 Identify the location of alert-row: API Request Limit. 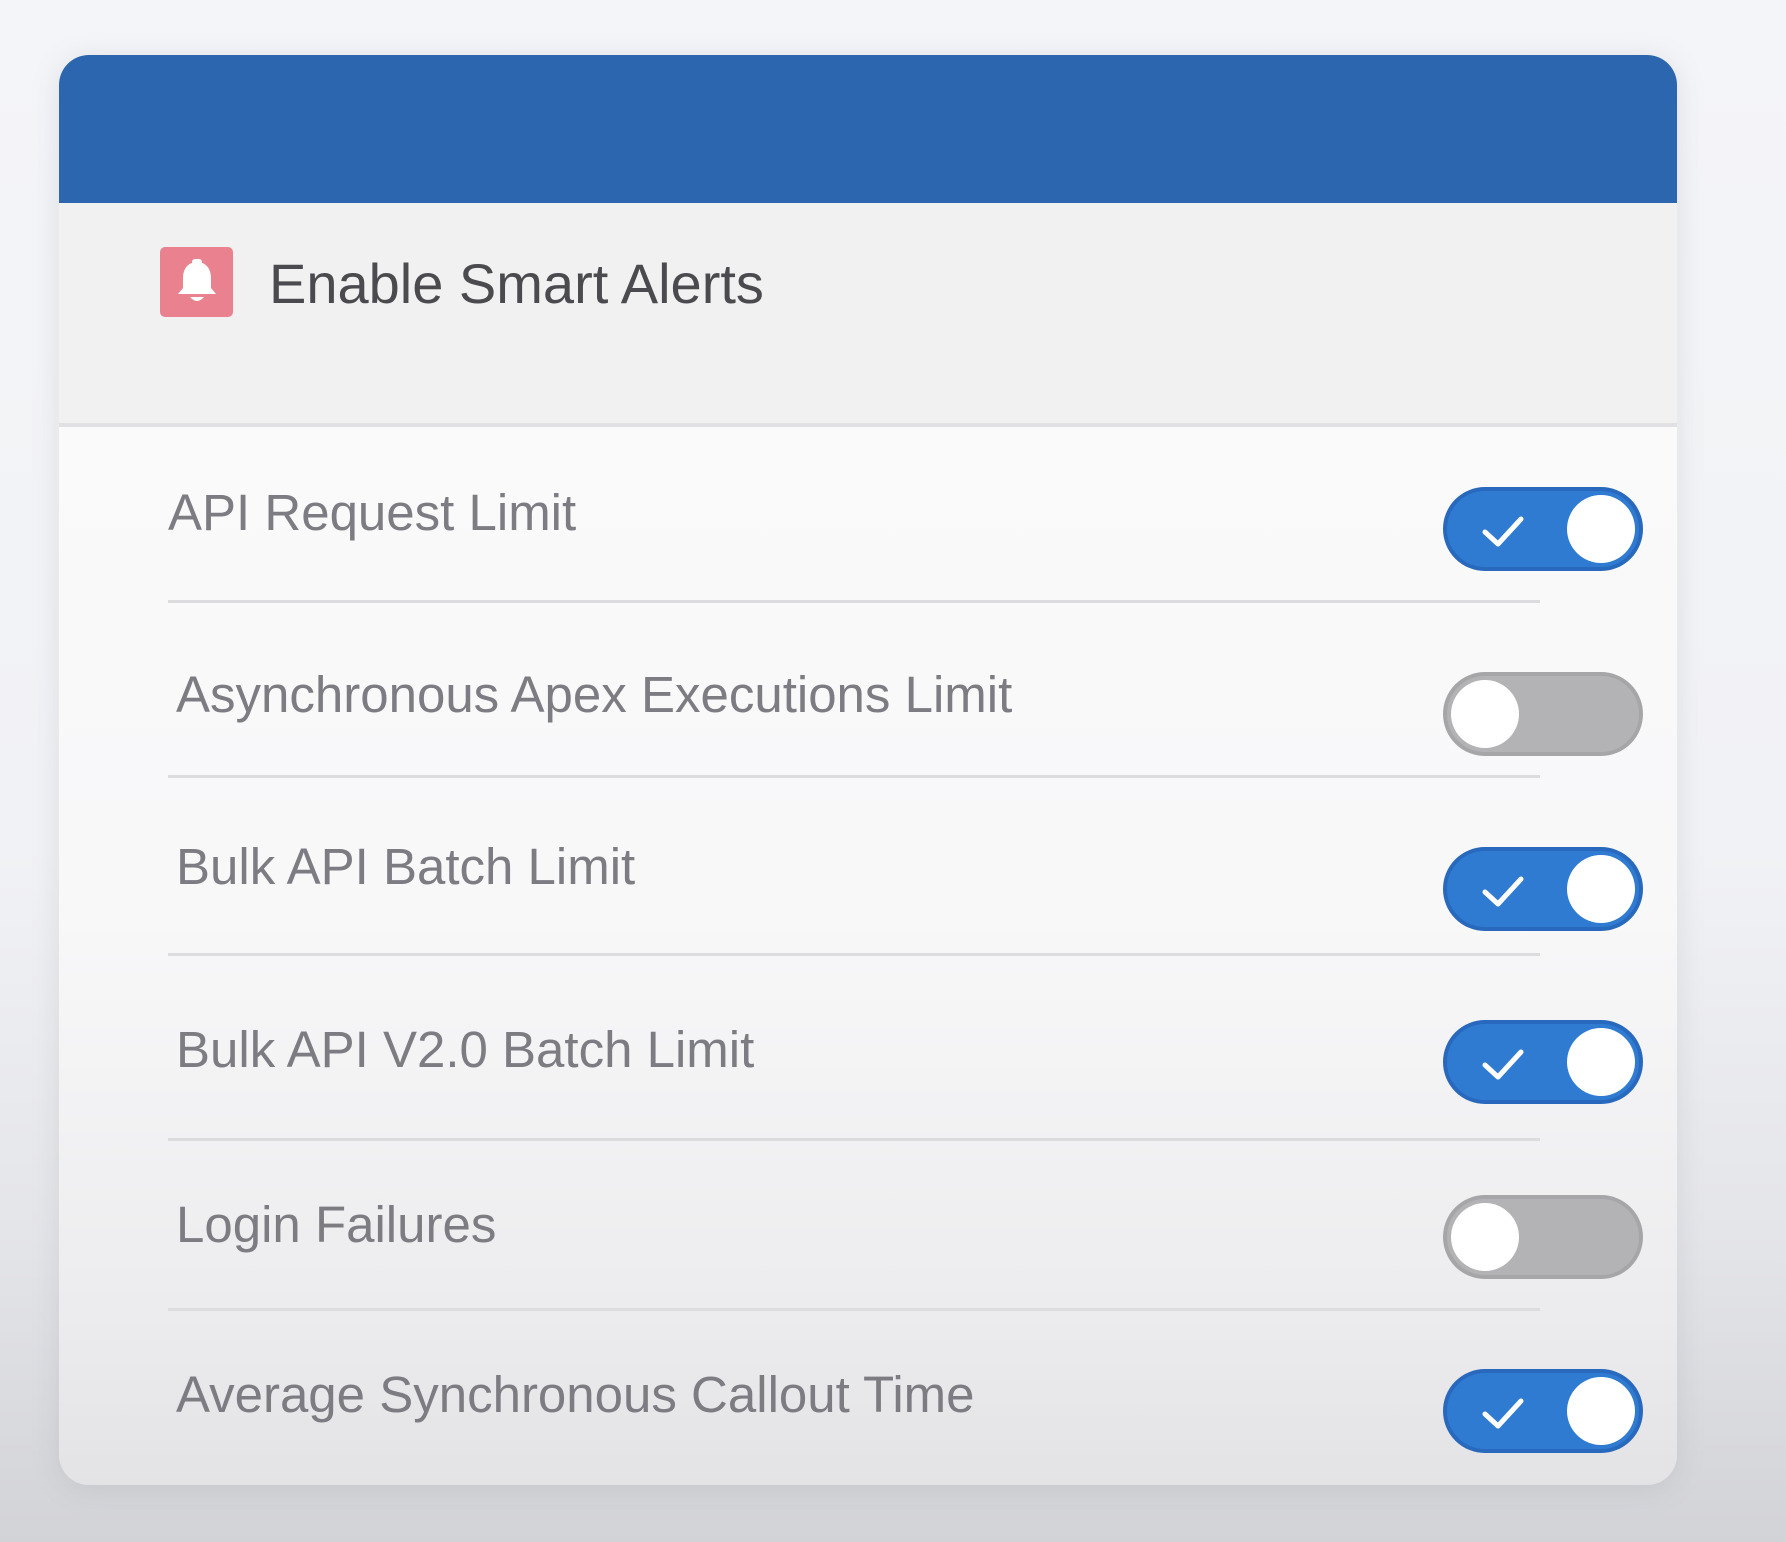
(905, 509).